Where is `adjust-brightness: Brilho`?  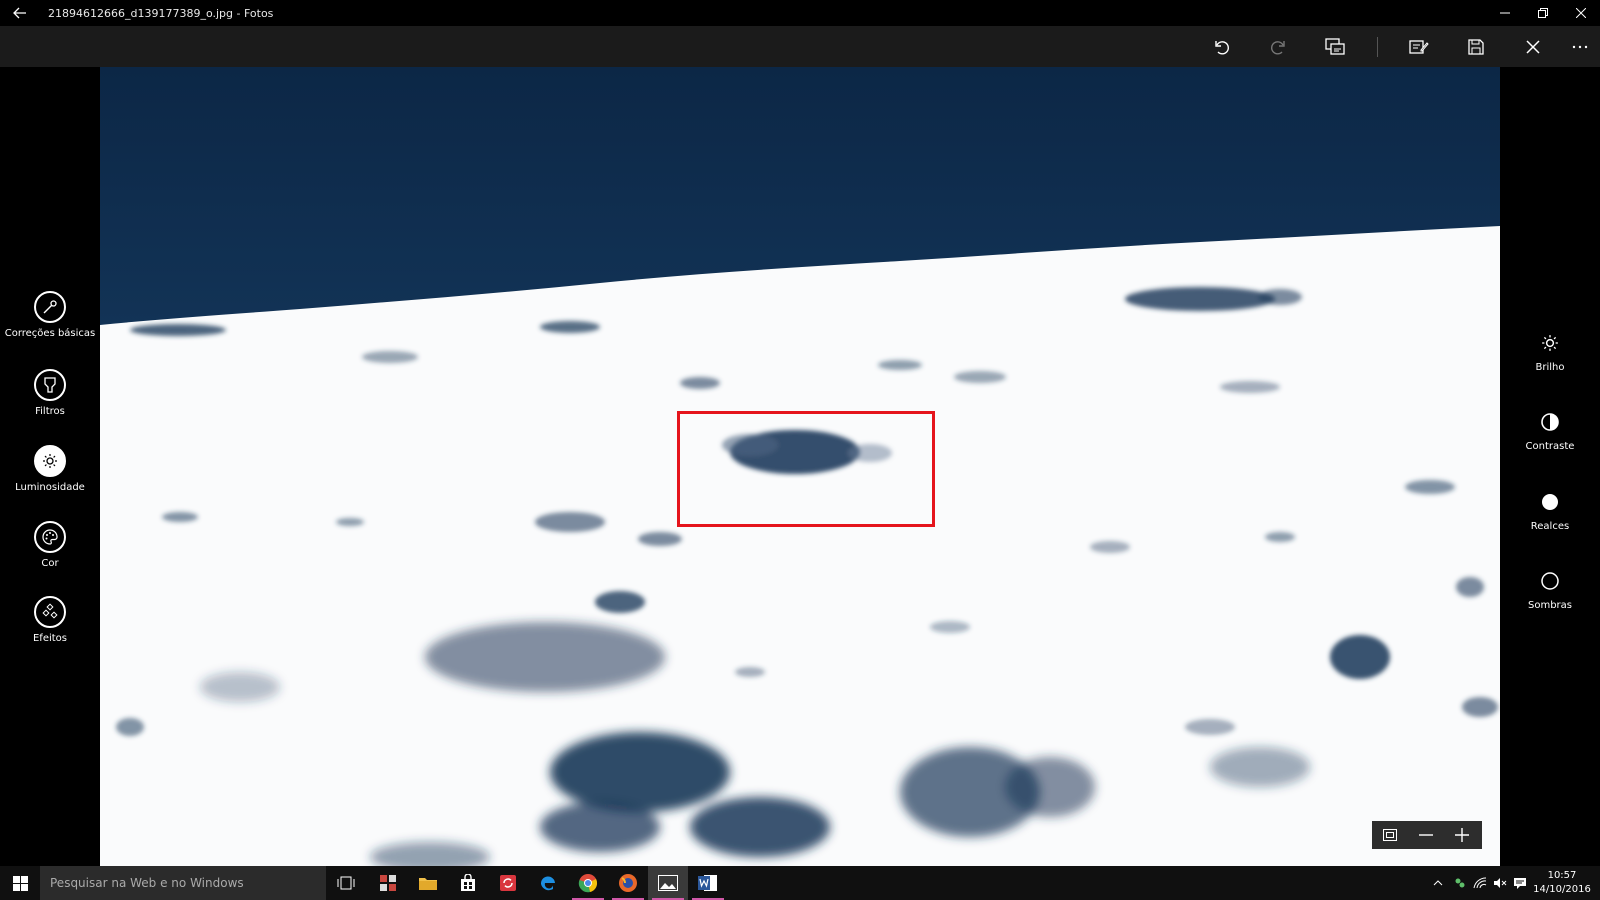 adjust-brightness: Brilho is located at coordinates (1550, 351).